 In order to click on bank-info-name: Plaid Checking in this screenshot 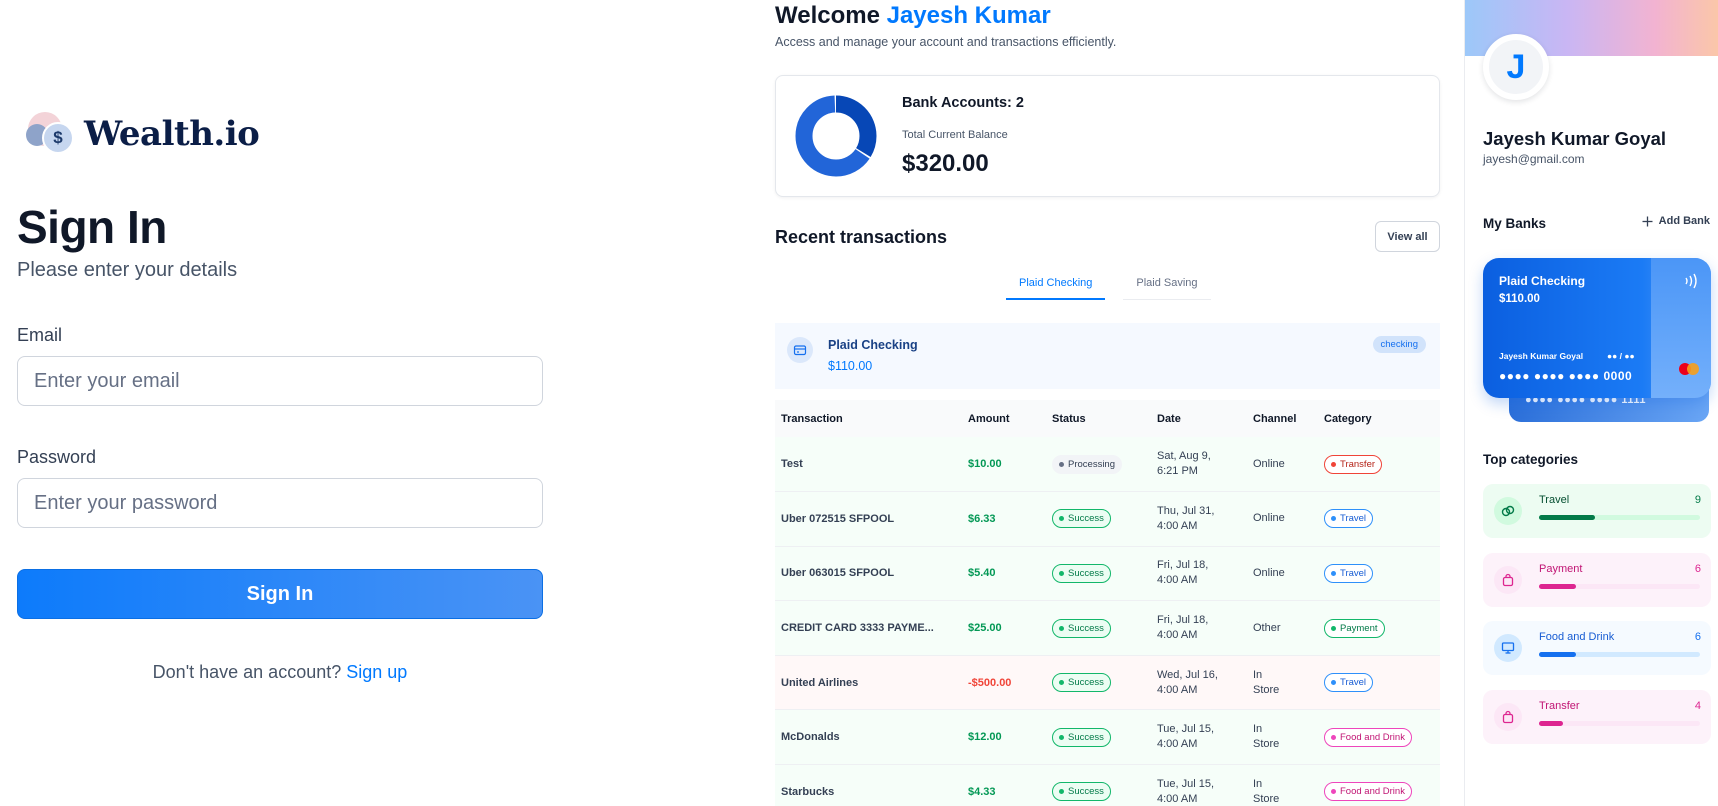, I will do `click(873, 345)`.